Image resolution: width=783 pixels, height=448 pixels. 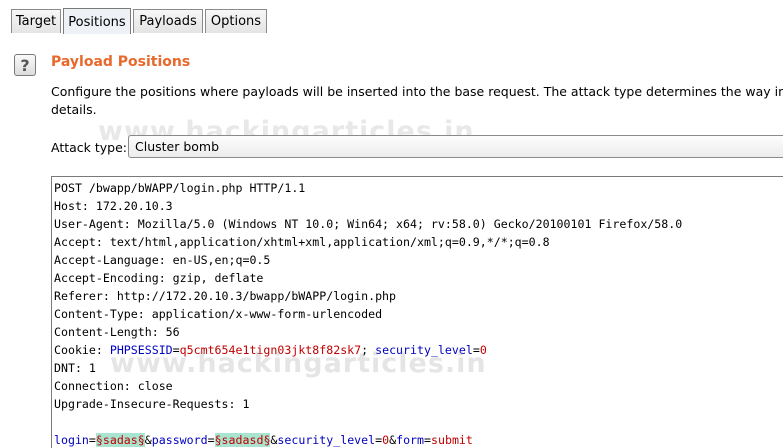 What do you see at coordinates (25, 65) in the screenshot?
I see `question-mark-icon: ?` at bounding box center [25, 65].